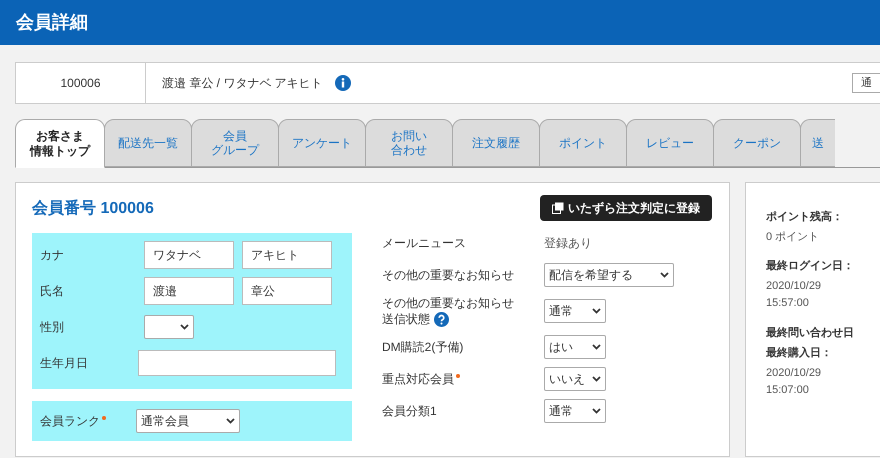 The width and height of the screenshot is (880, 458). What do you see at coordinates (409, 143) in the screenshot?
I see `tab: お問い 合わせ` at bounding box center [409, 143].